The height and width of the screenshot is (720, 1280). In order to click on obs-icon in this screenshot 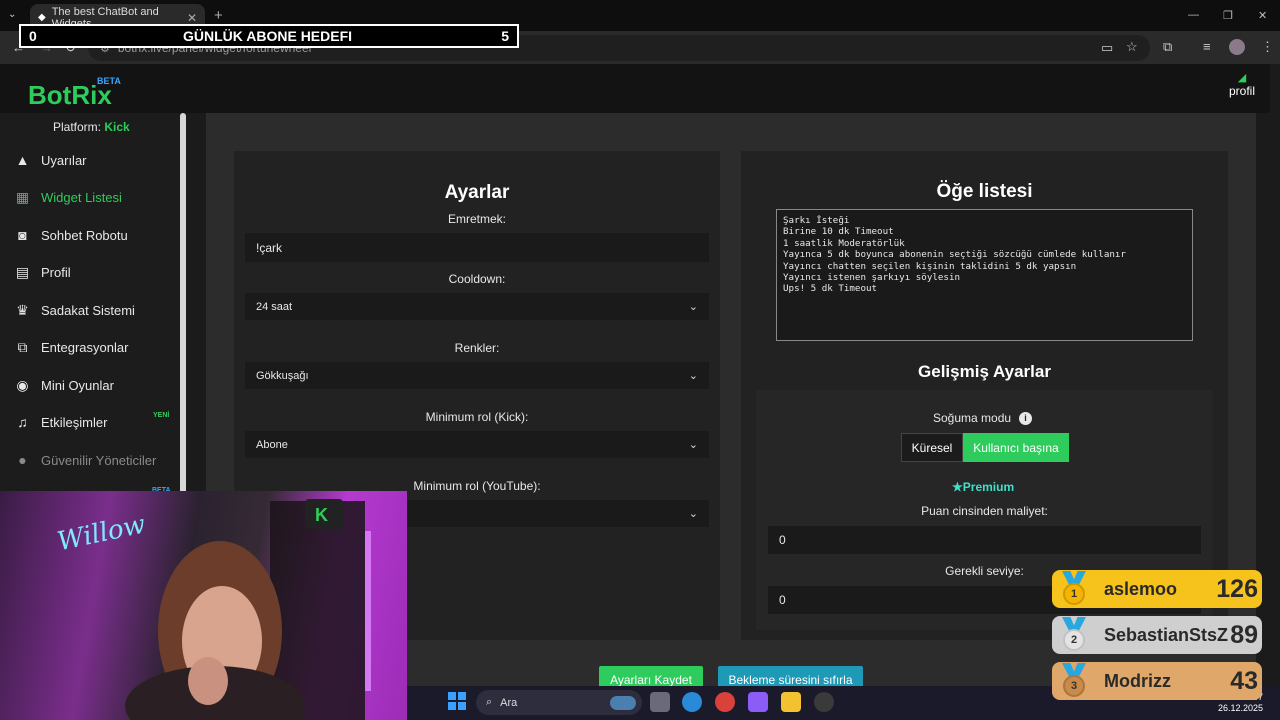, I will do `click(824, 702)`.